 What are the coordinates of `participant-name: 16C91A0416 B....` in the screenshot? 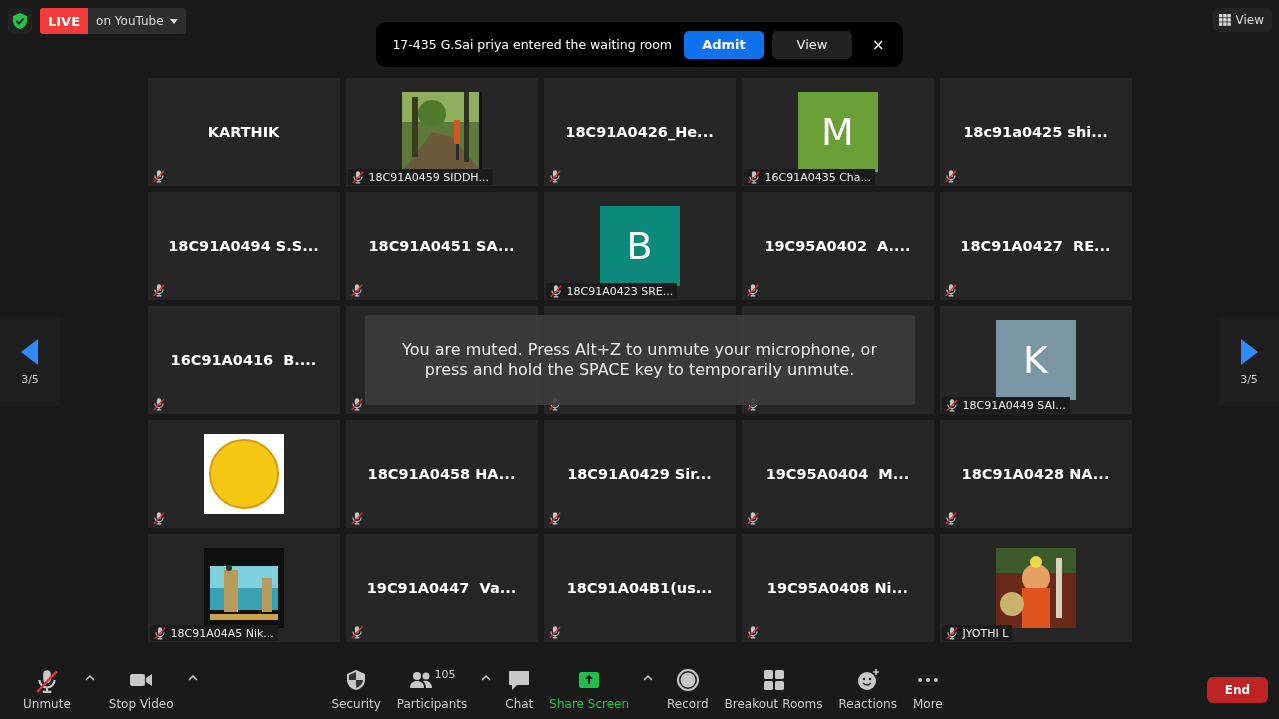 It's located at (243, 360).